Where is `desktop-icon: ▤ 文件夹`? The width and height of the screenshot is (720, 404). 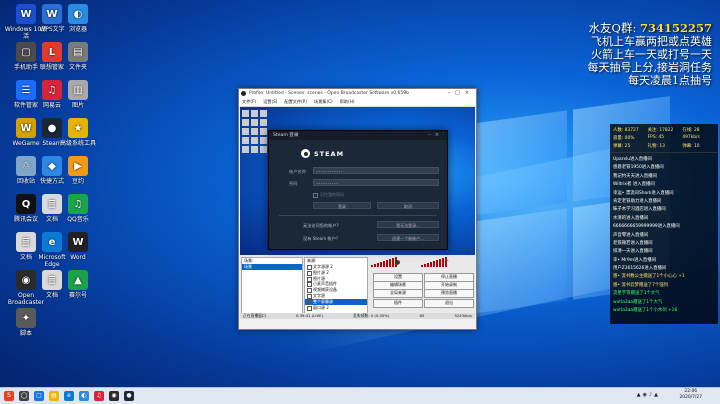
desktop-icon: ▤ 文件夹 is located at coordinates (78, 56).